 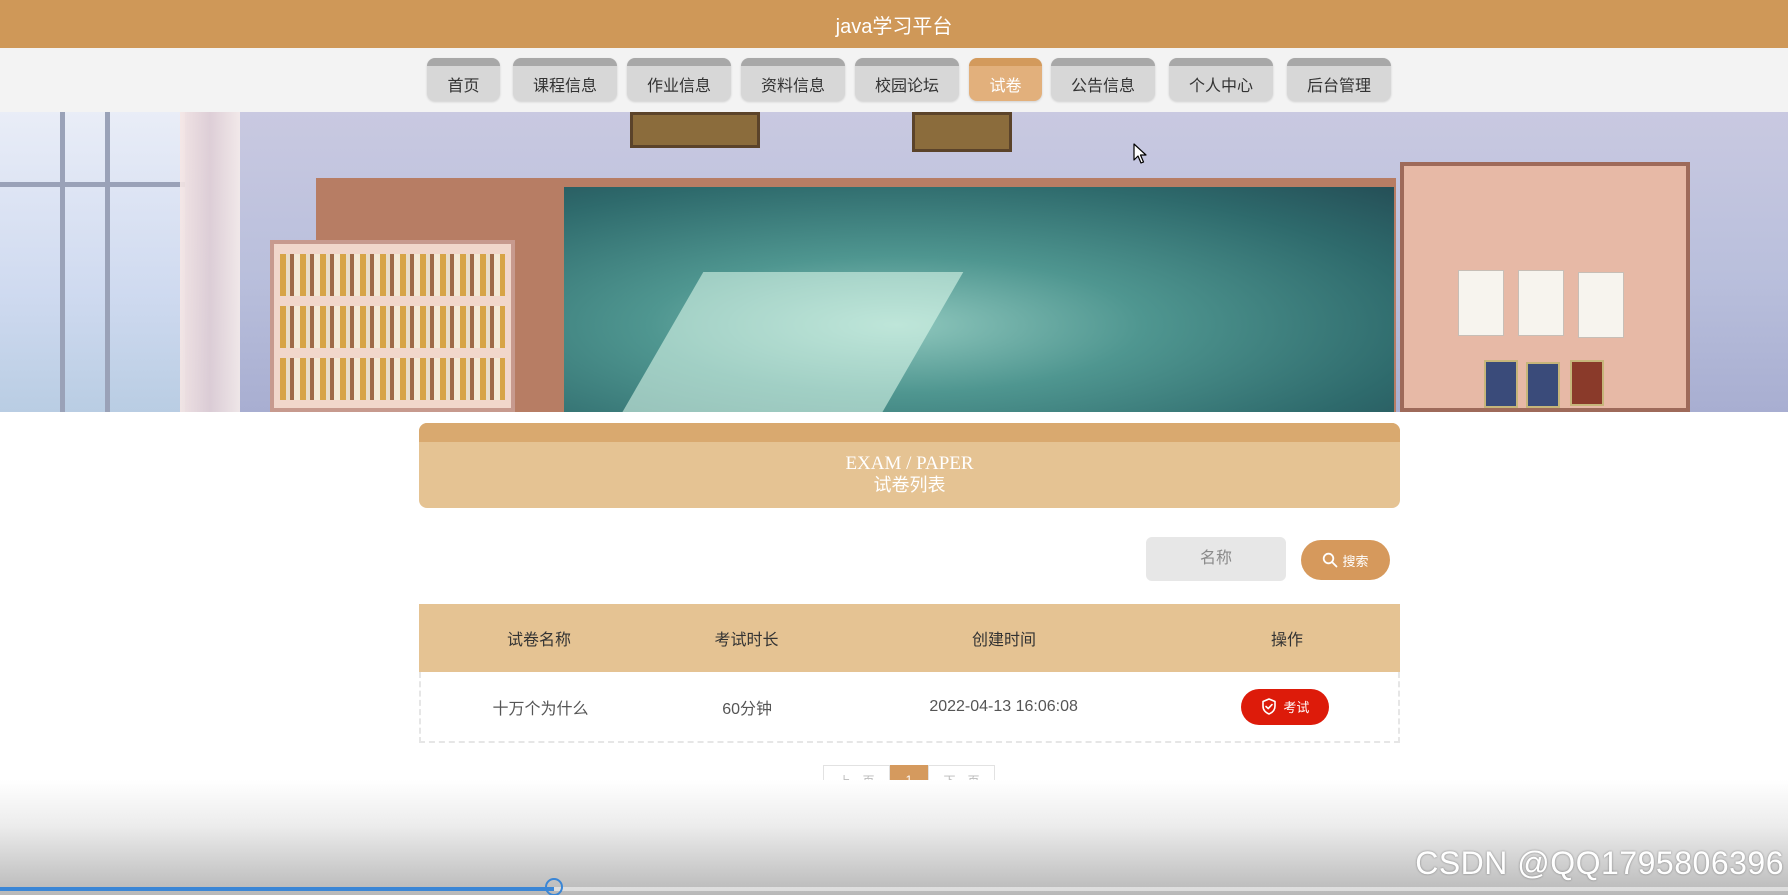 I want to click on banner-curtain, so click(x=210, y=262).